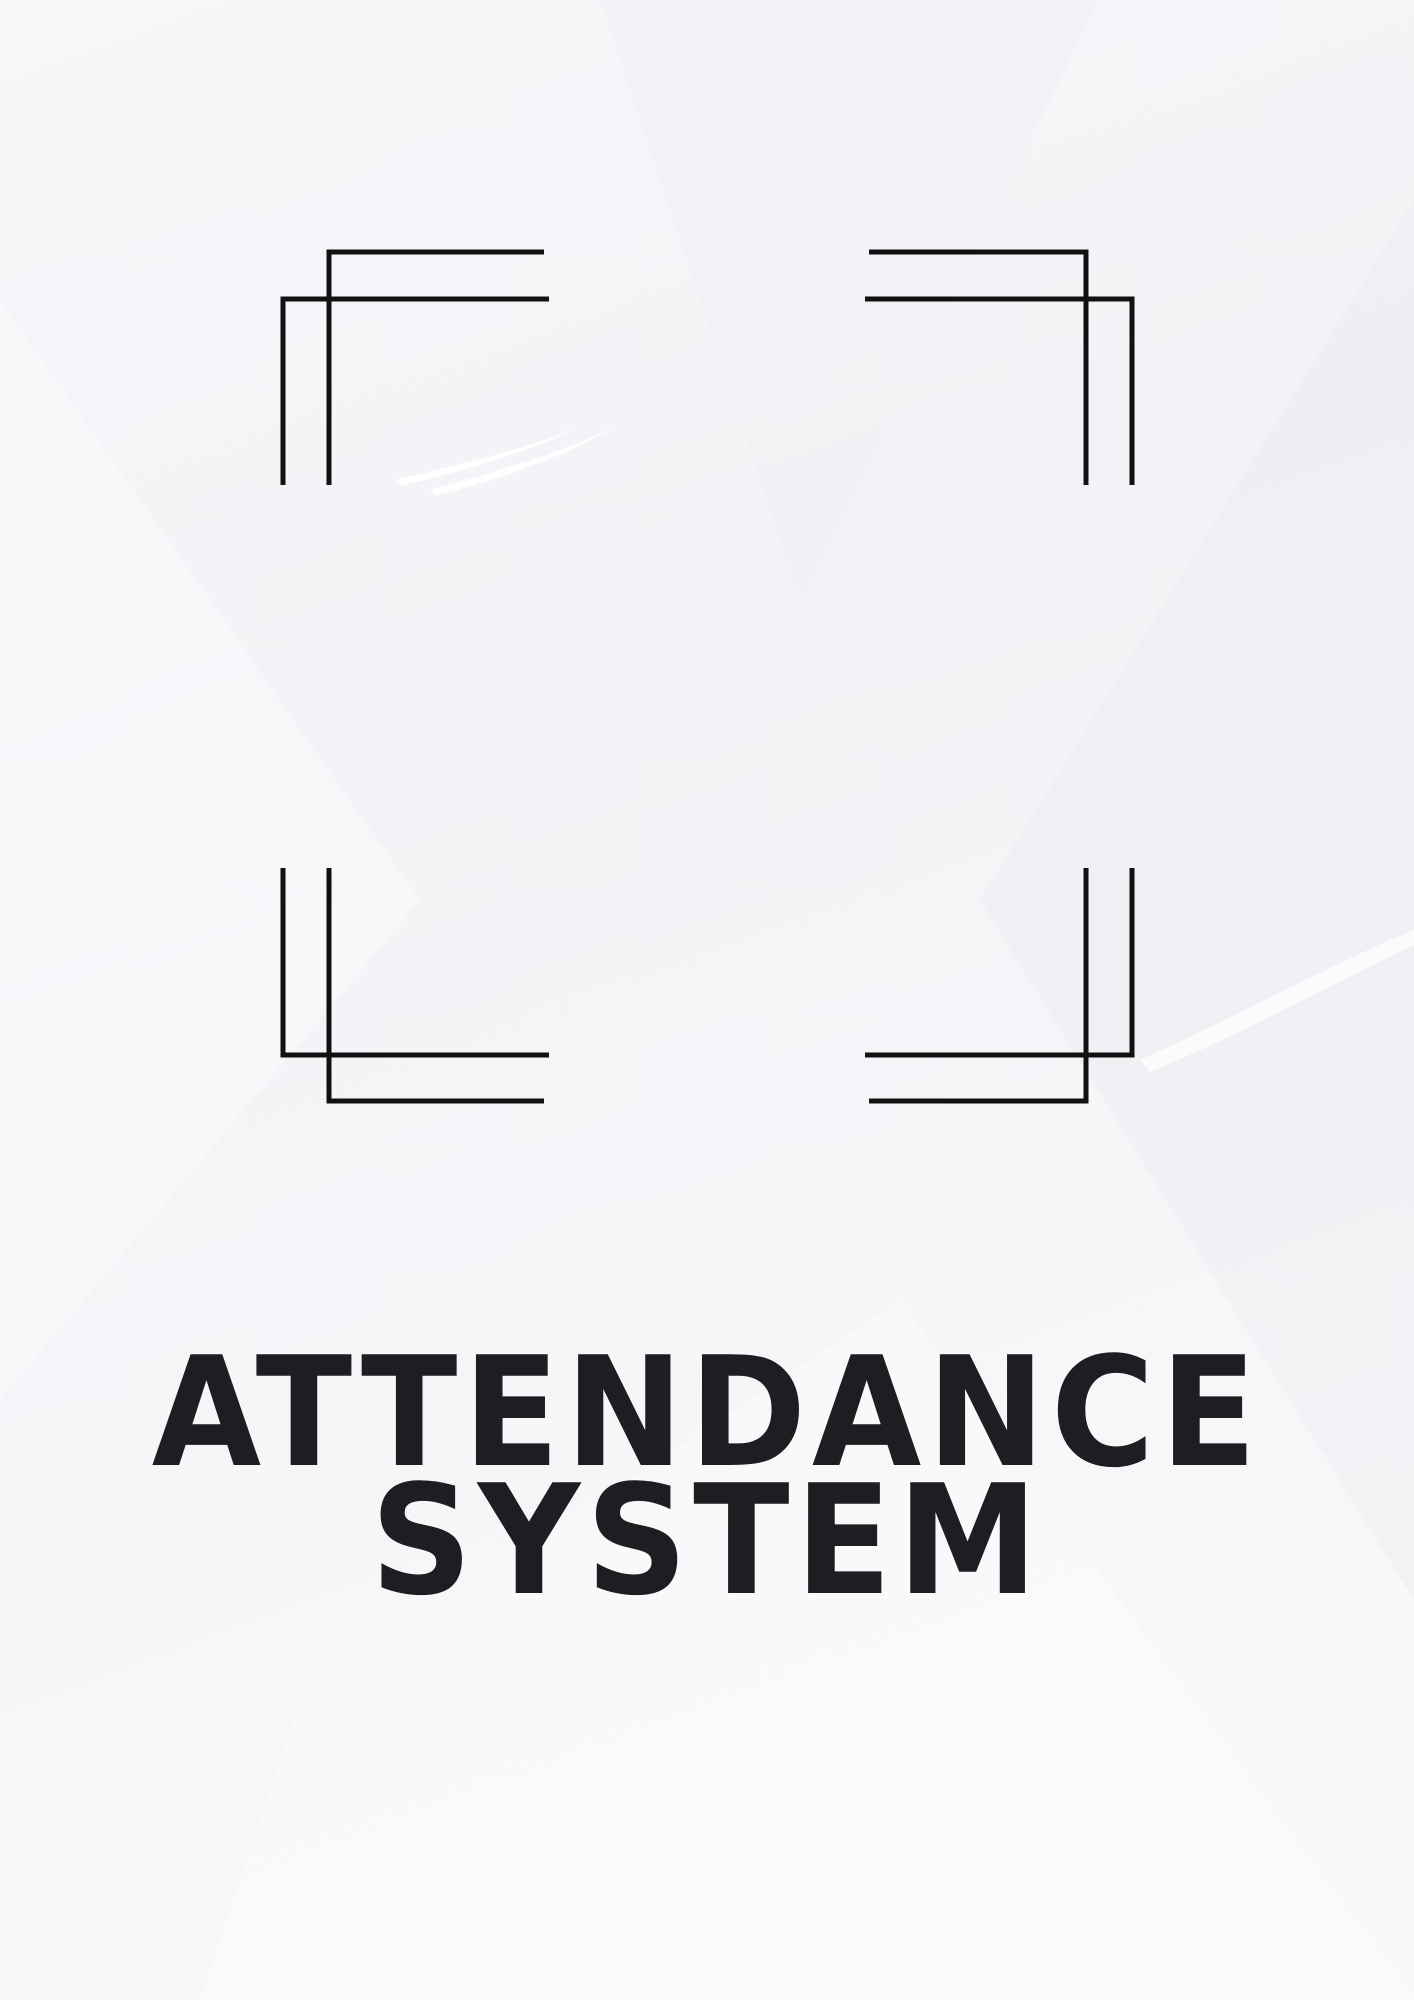 The width and height of the screenshot is (1414, 2000). I want to click on bottom-left-bracket-icon, so click(414, 986).